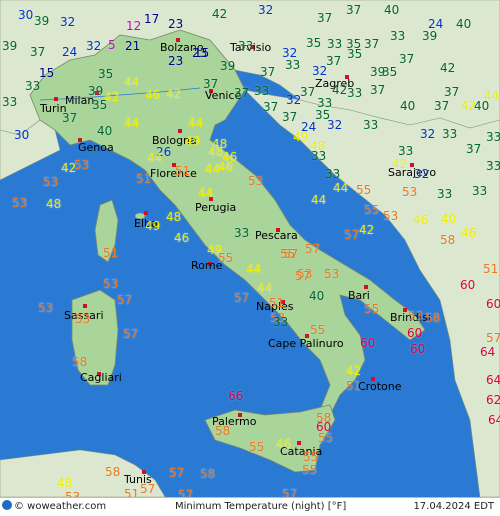 The image size is (500, 516). Describe the element at coordinates (493, 304) in the screenshot. I see `temp-label: 60` at that location.